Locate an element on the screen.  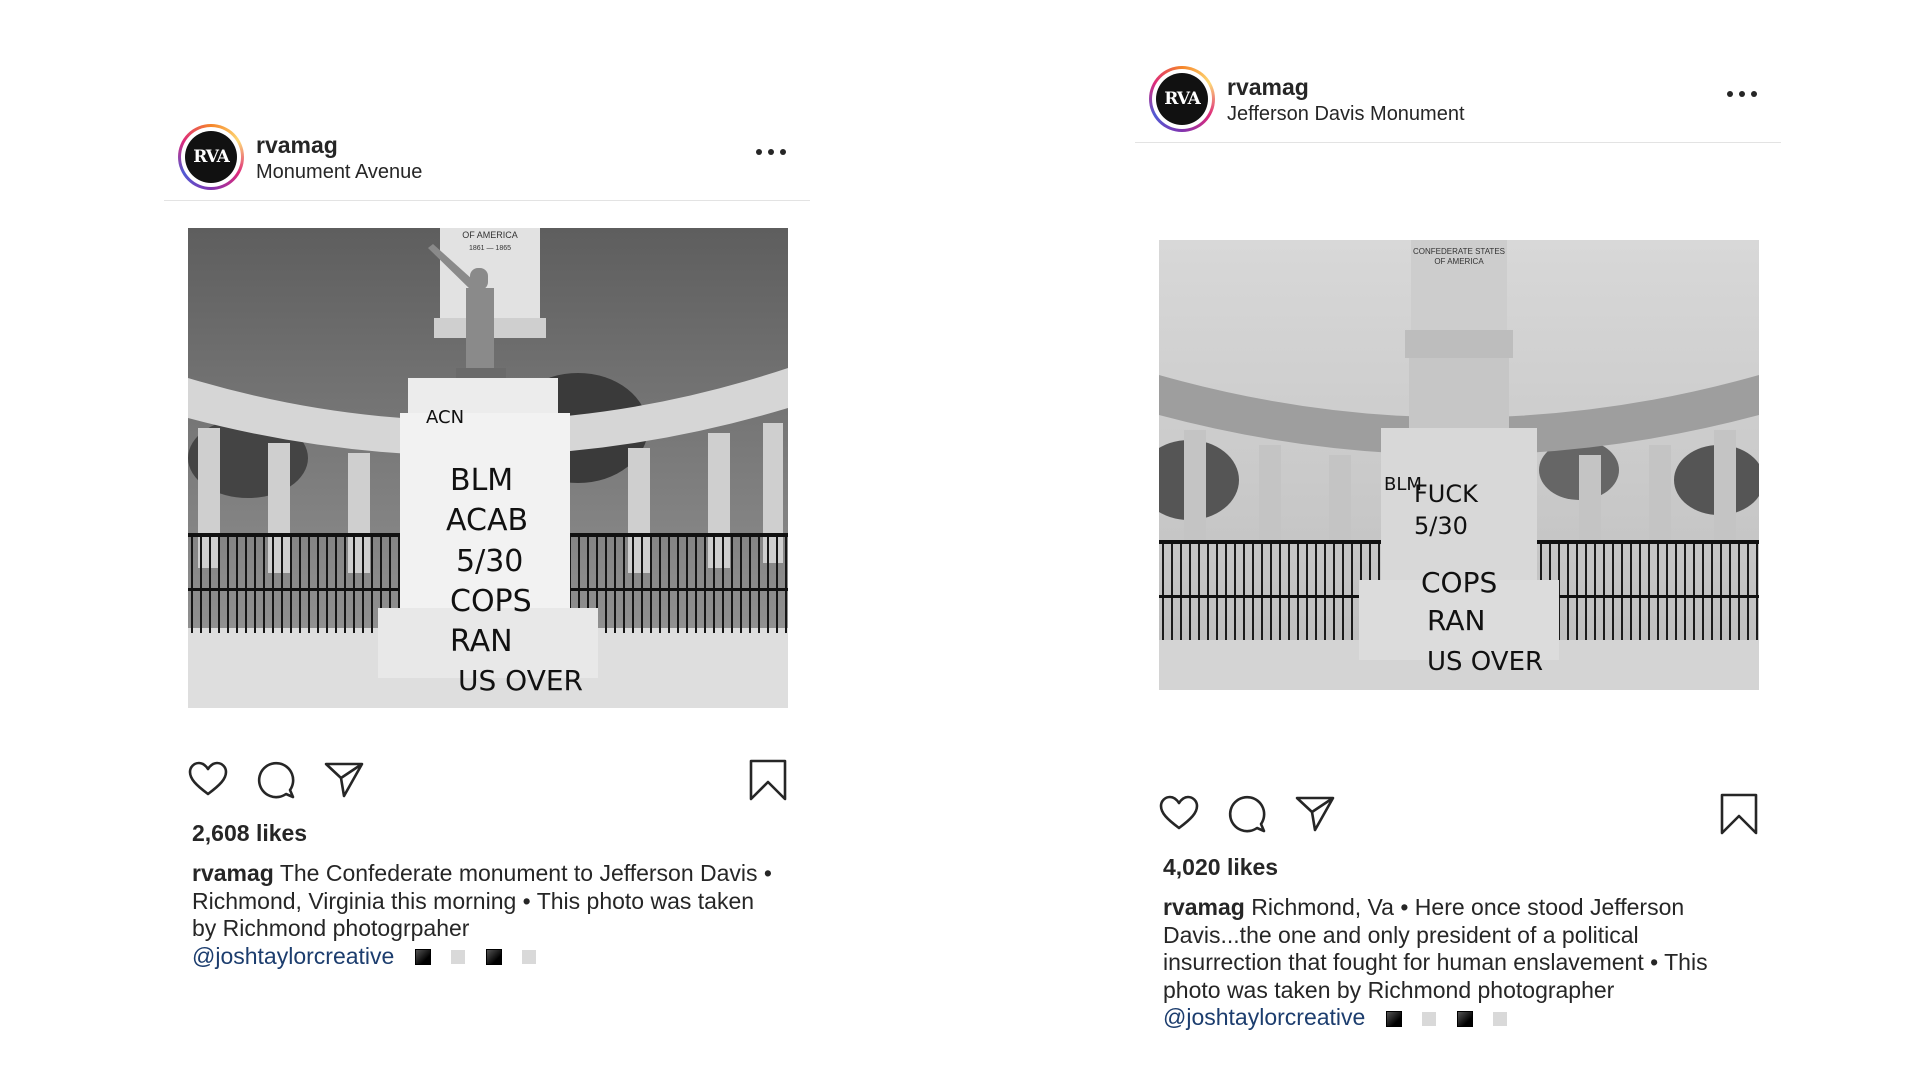
svg-text: FUCK is located at coordinates (1446, 494).